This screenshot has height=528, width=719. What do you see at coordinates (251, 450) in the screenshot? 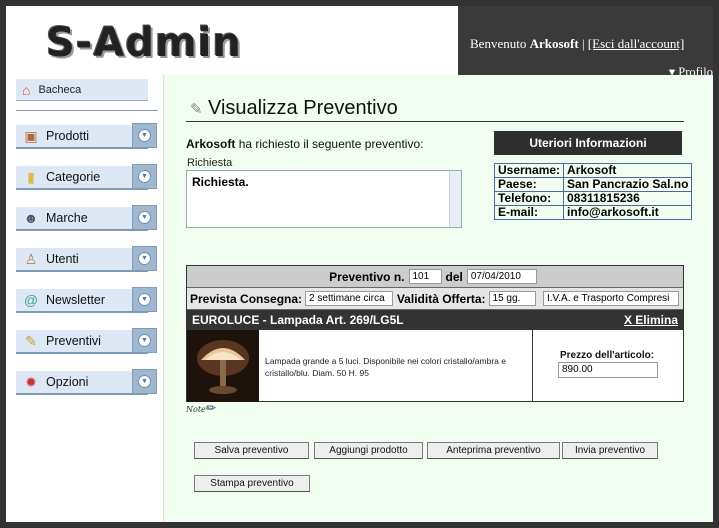
I see `save-quote-button: Salva preventivo` at bounding box center [251, 450].